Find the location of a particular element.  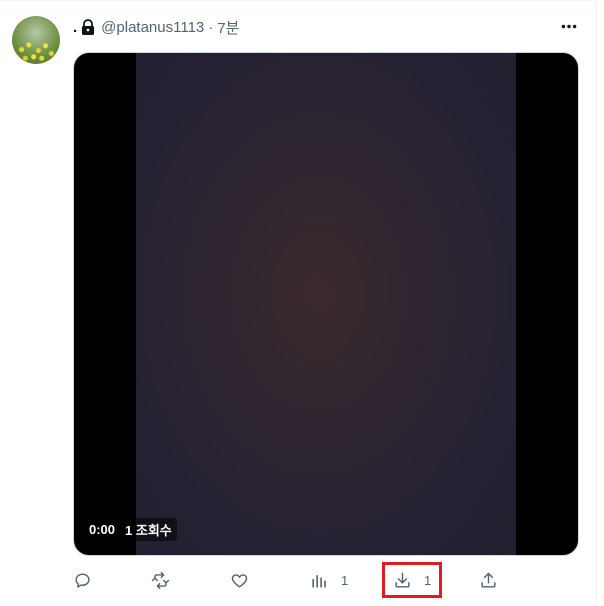

heart-icon is located at coordinates (239, 580).